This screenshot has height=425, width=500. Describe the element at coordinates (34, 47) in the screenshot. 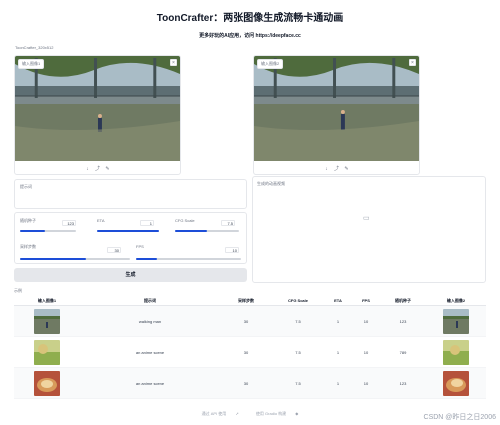

I see `app-label: ToonCrafter_320x512` at that location.